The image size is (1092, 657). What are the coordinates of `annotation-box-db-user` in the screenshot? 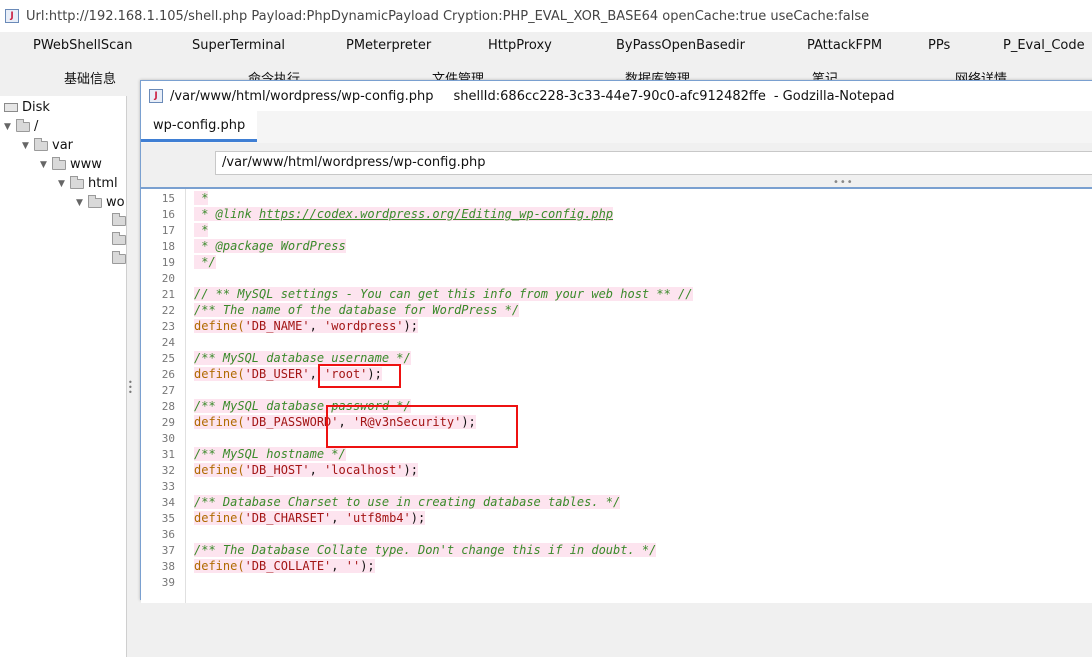 It's located at (359, 376).